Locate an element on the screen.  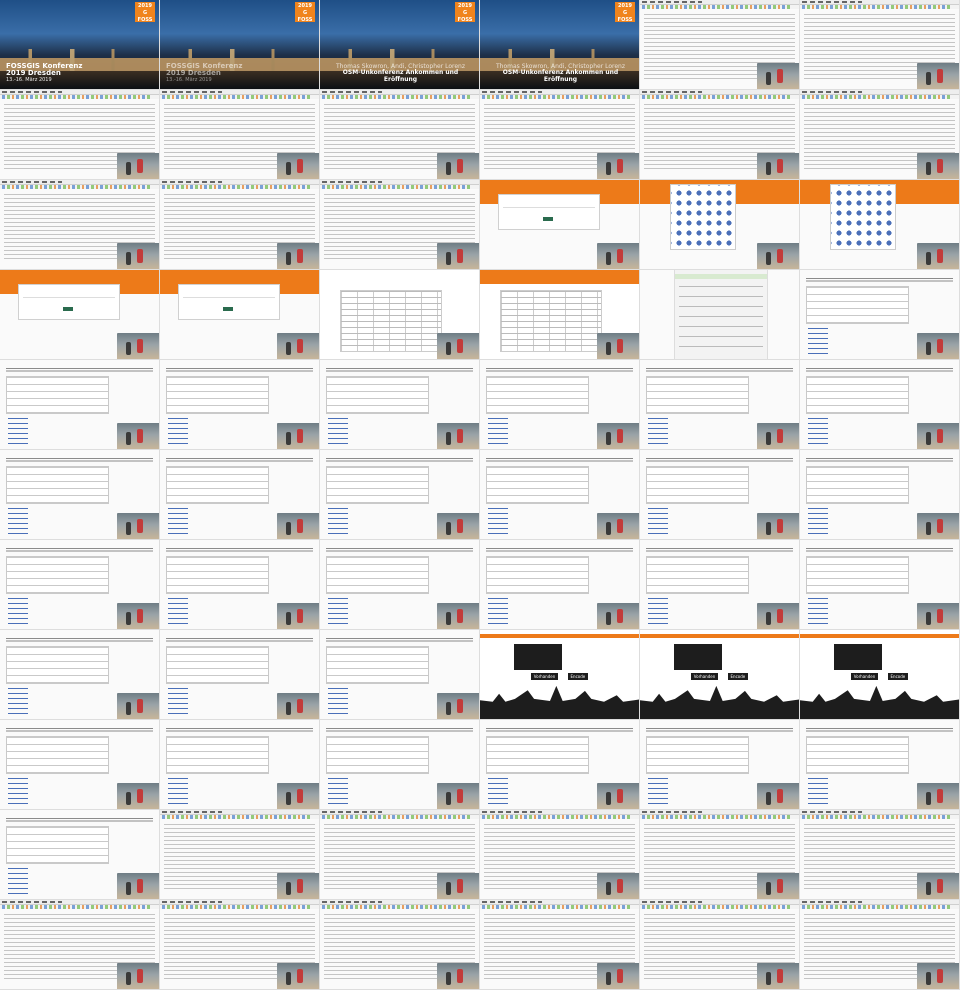
stream-video-preview is located at coordinates (538, 657).